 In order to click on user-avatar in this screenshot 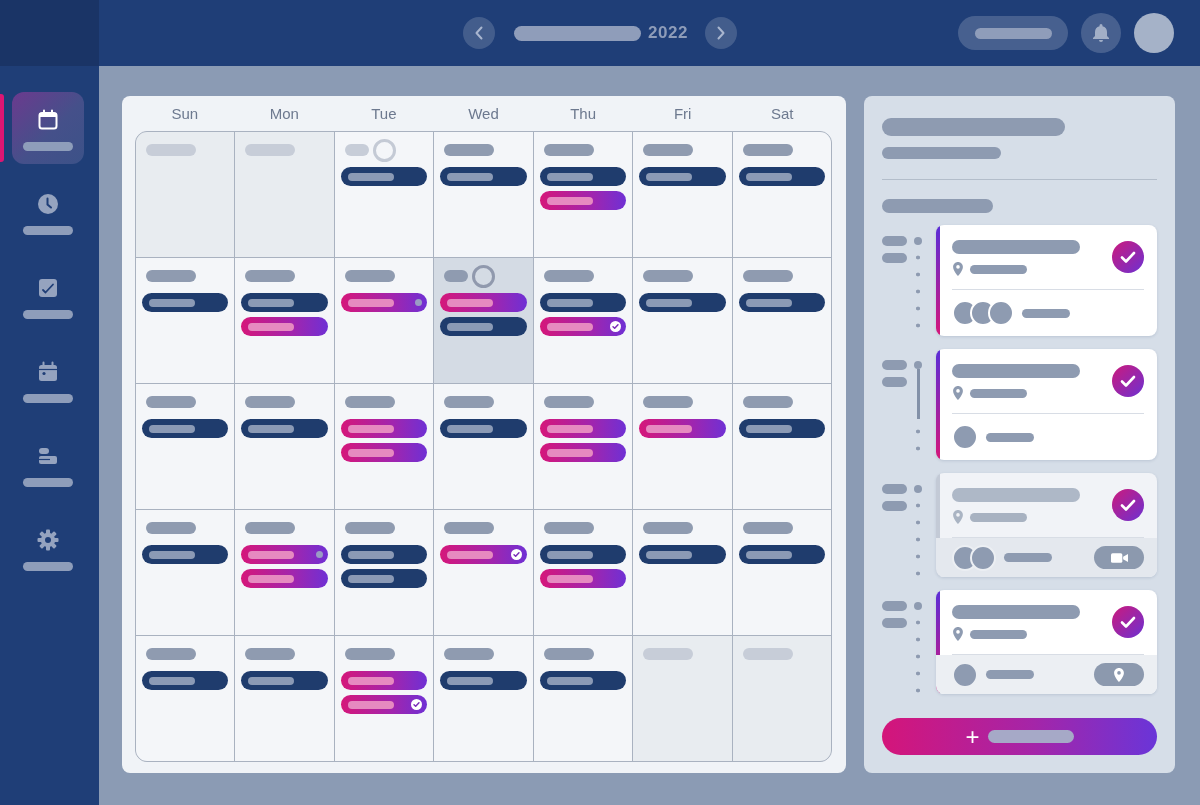, I will do `click(1154, 33)`.